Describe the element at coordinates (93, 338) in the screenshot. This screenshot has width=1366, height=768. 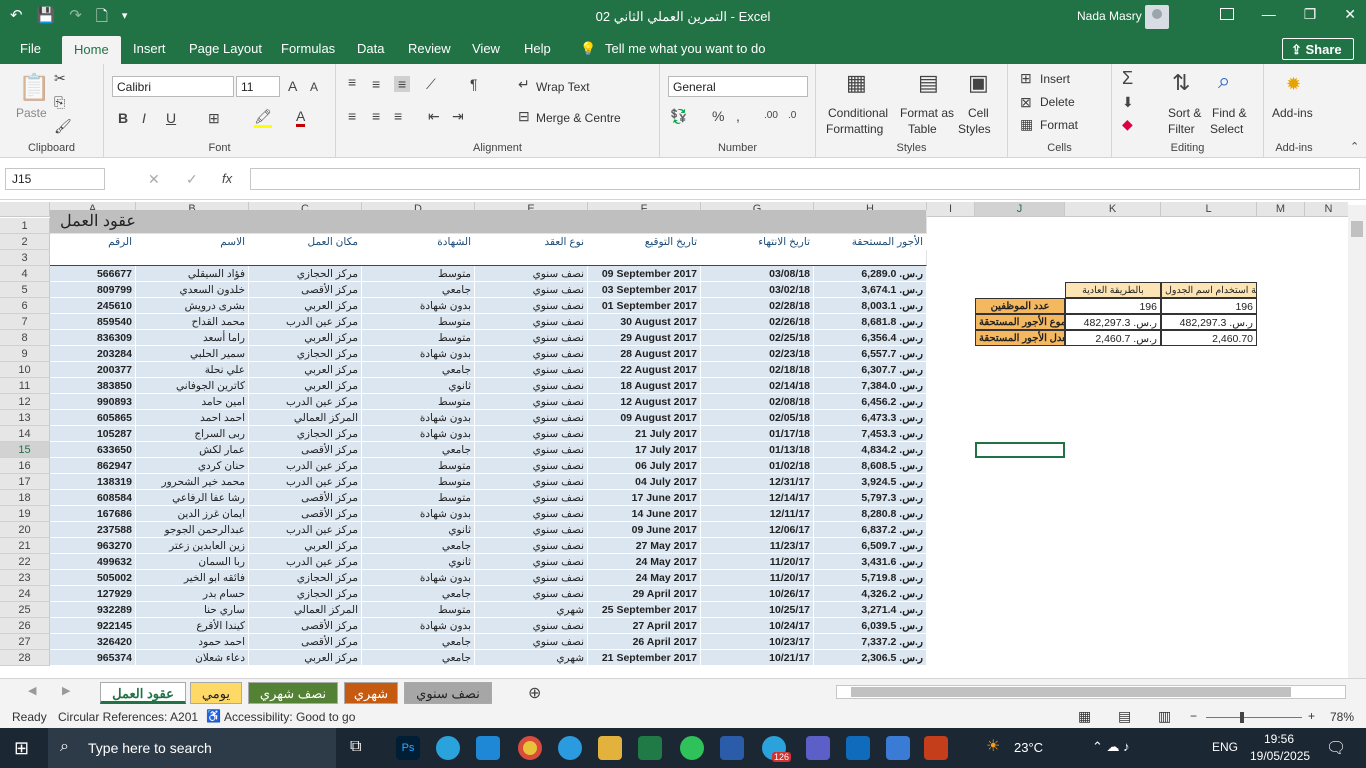
I see `table-cell: 836309` at that location.